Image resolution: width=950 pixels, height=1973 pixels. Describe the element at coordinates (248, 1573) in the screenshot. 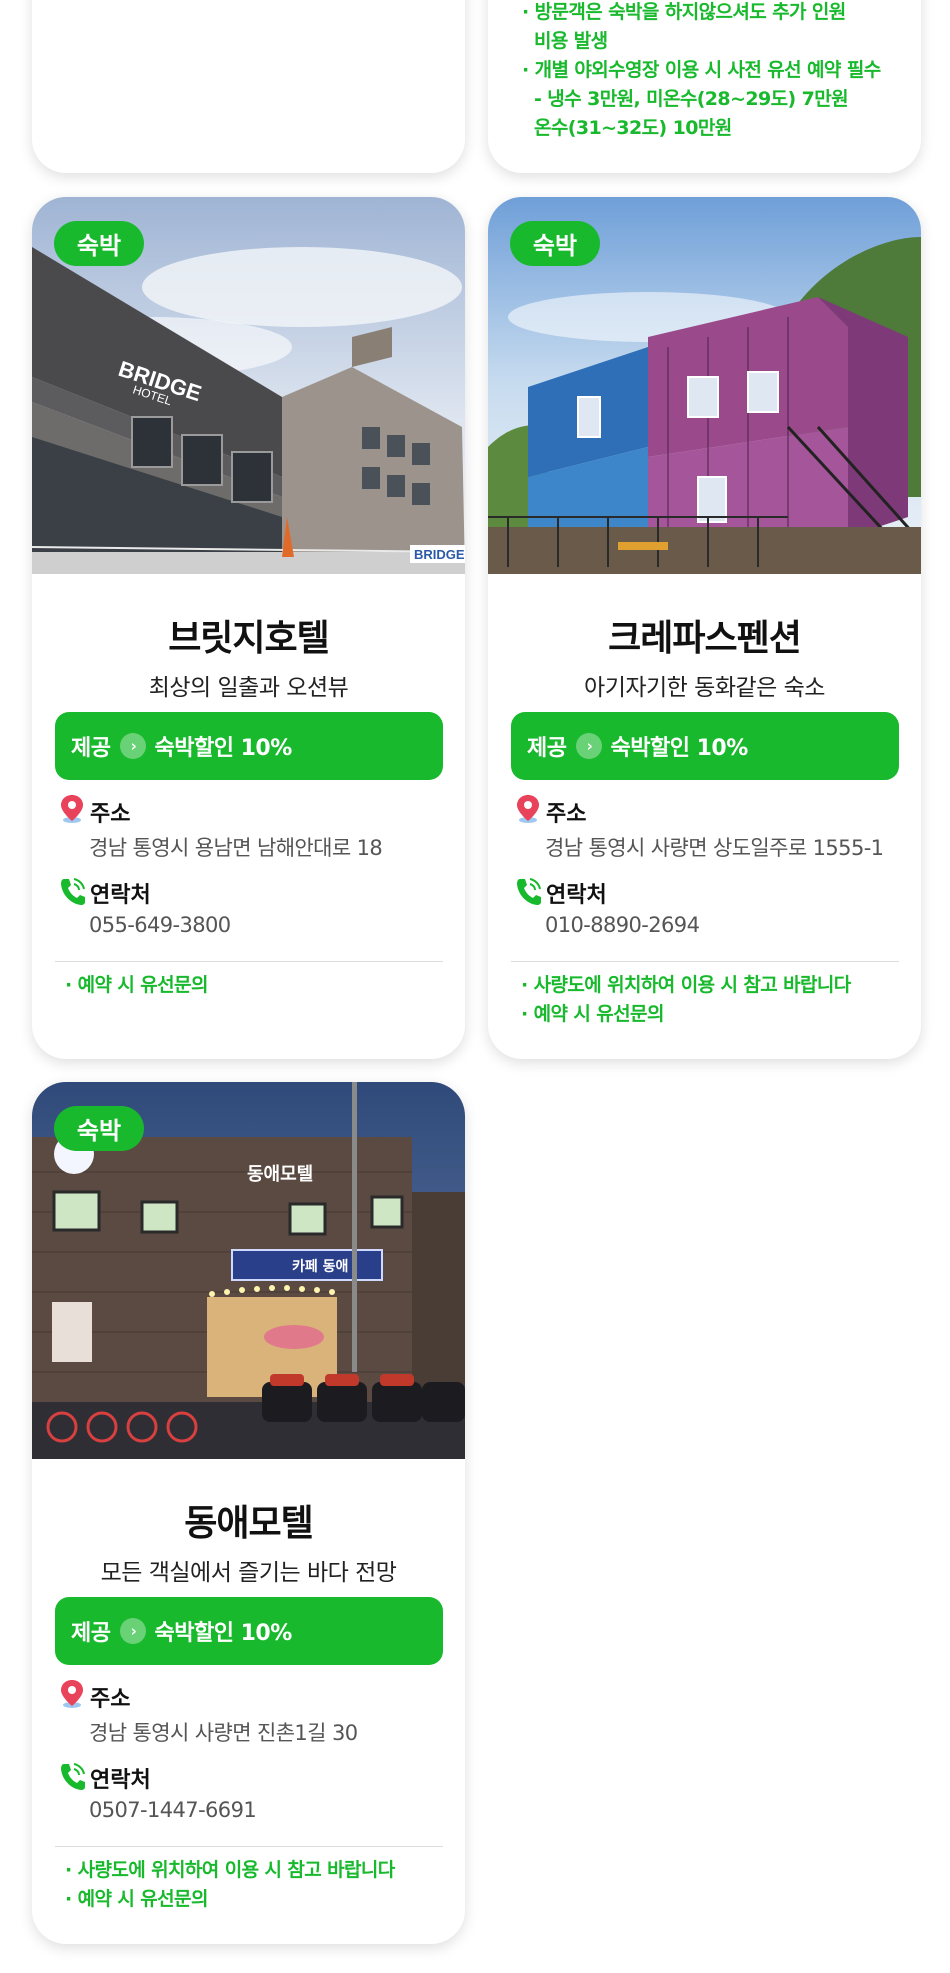

I see `accommodation-tagline: 모든 객실에서 즐기는 바다 전망` at that location.